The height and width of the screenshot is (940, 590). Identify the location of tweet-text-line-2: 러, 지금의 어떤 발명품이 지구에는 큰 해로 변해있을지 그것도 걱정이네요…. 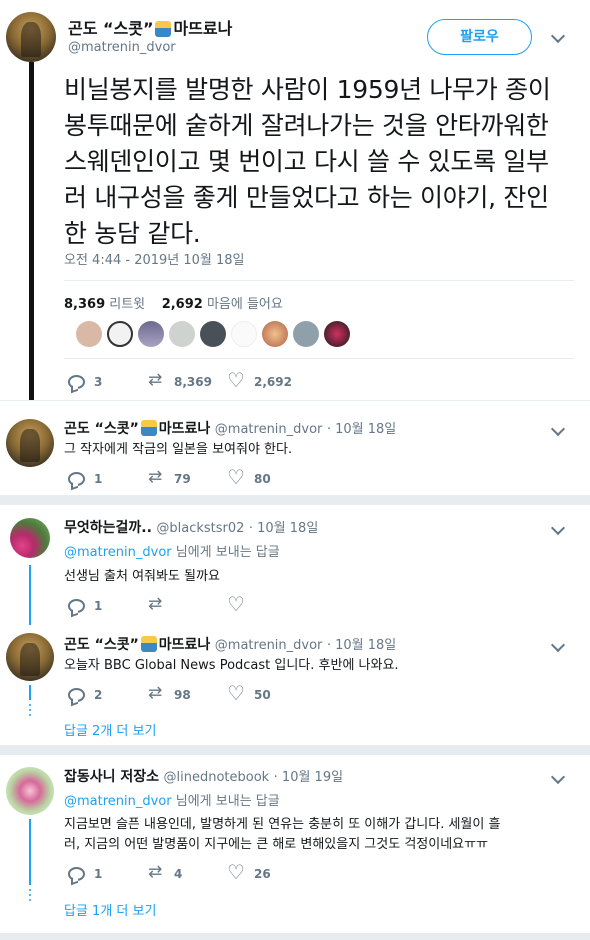
(276, 844).